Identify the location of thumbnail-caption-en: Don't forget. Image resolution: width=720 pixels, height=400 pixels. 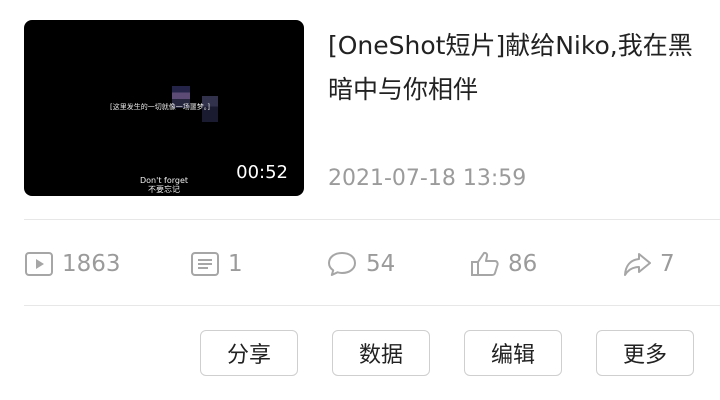
(164, 180).